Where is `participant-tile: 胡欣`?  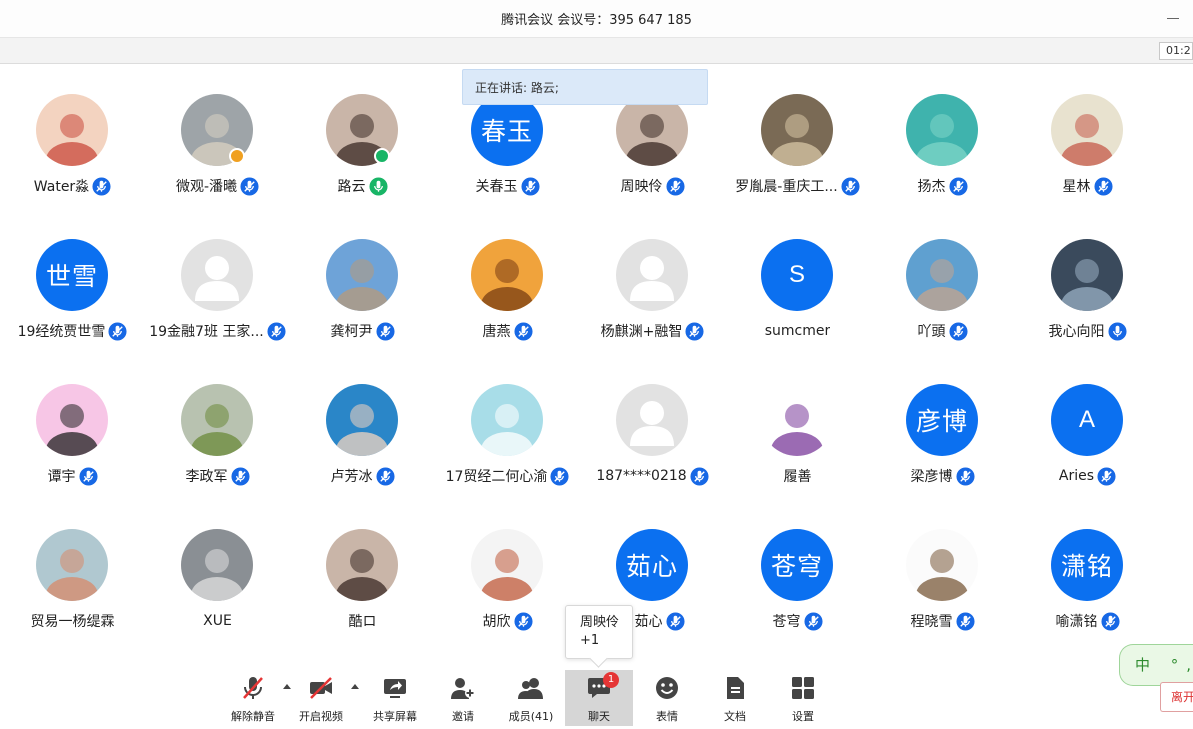 participant-tile: 胡欣 is located at coordinates (507, 571).